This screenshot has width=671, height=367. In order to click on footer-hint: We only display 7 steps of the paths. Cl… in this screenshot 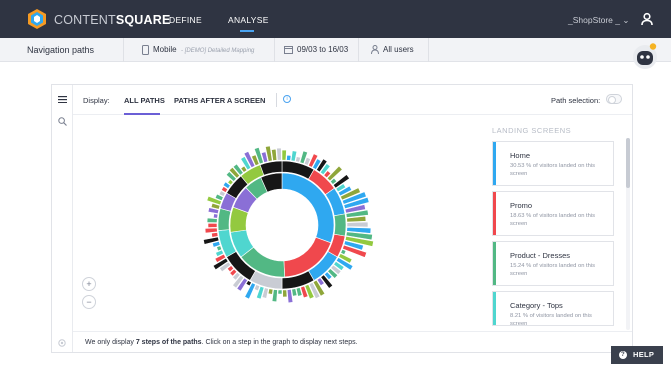, I will do `click(221, 342)`.